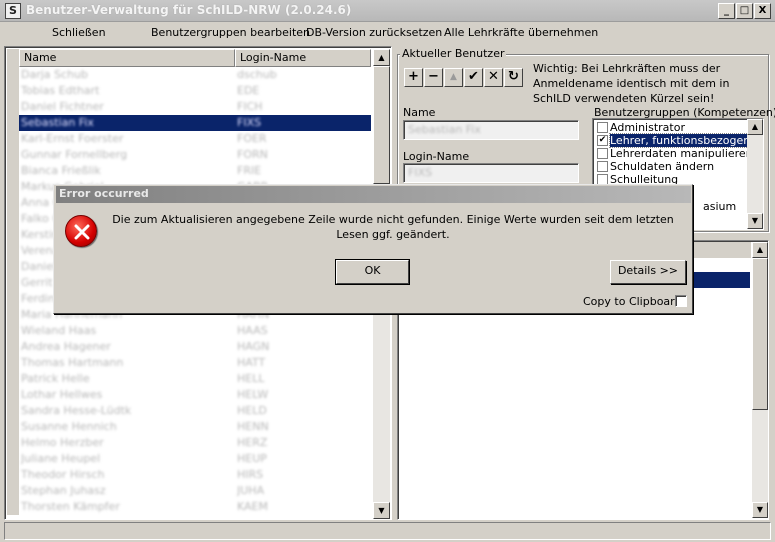 This screenshot has width=775, height=542. Describe the element at coordinates (252, 154) in the screenshot. I see `user-login-cell: FORN` at that location.